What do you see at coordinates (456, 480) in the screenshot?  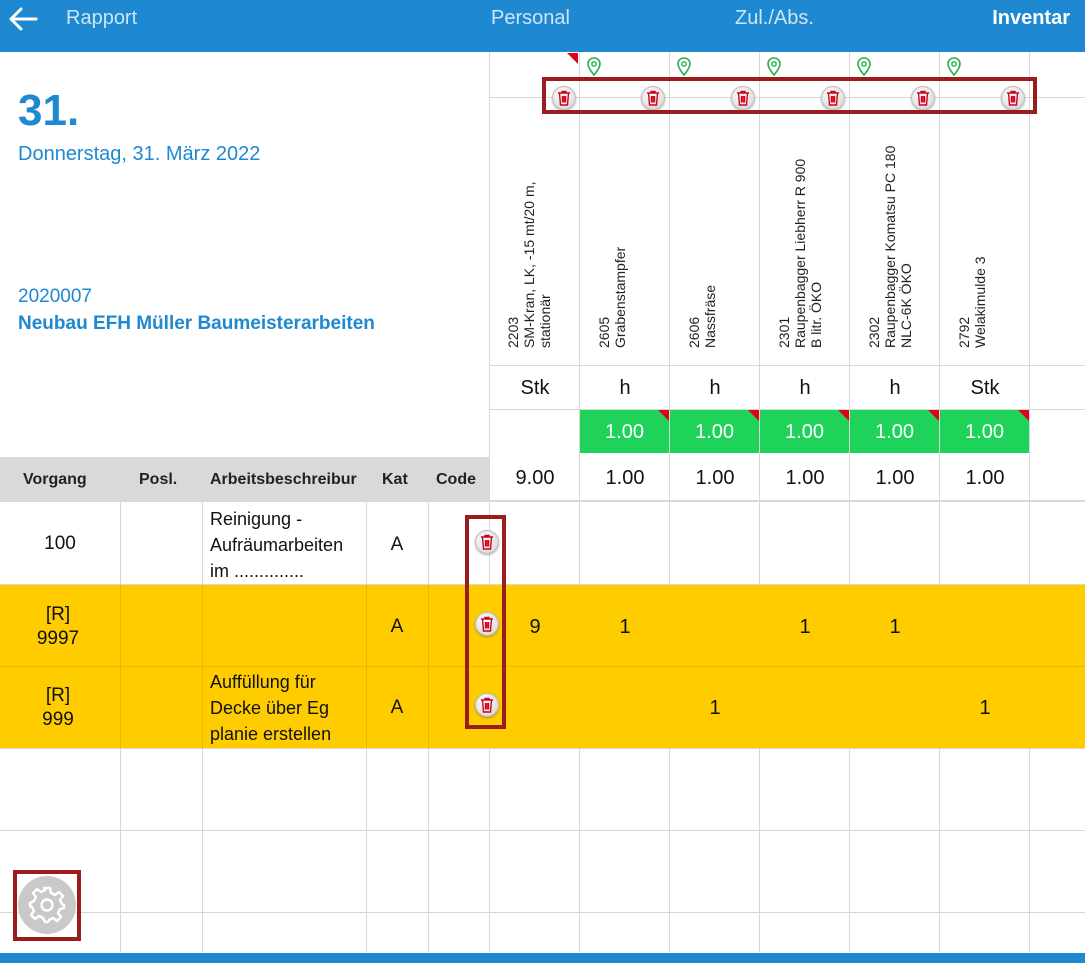 I see `column-header-code: Code` at bounding box center [456, 480].